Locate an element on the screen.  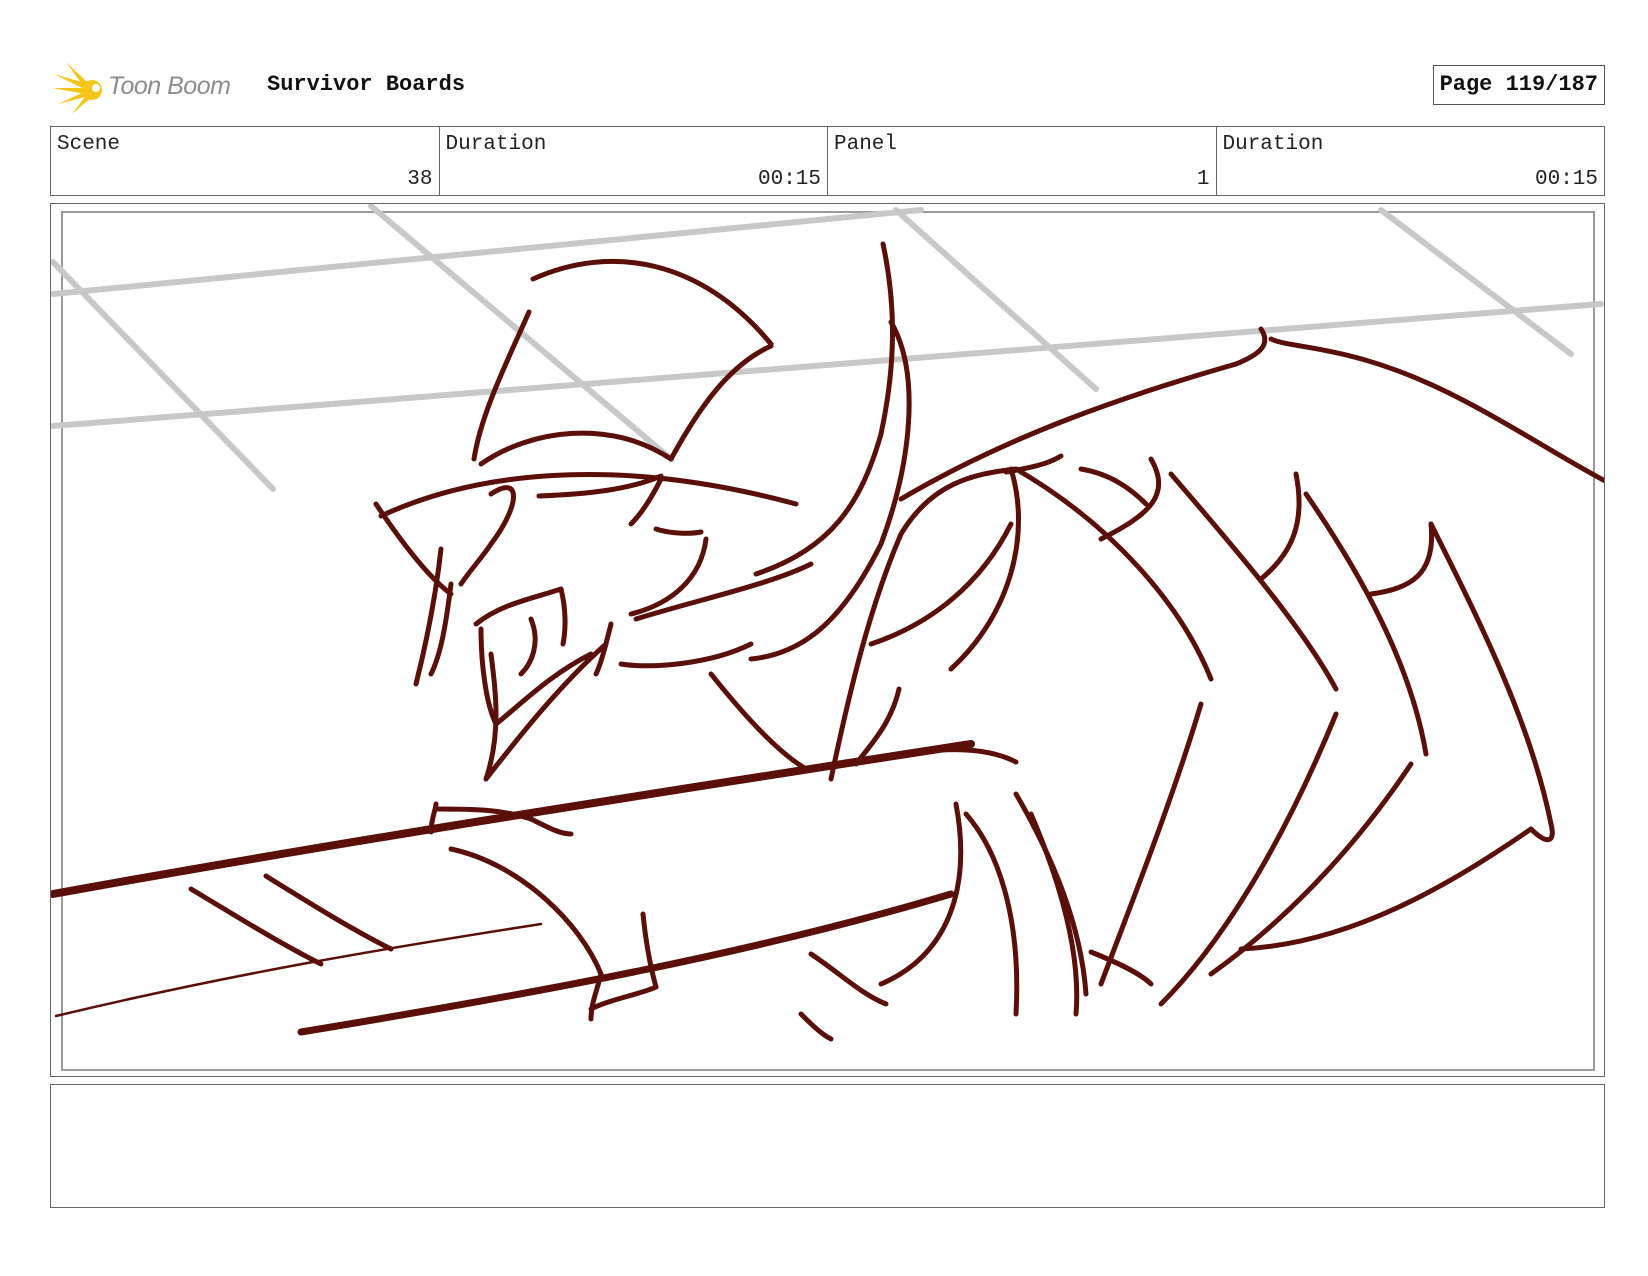
scene-cell: Scene 38 is located at coordinates (245, 161).